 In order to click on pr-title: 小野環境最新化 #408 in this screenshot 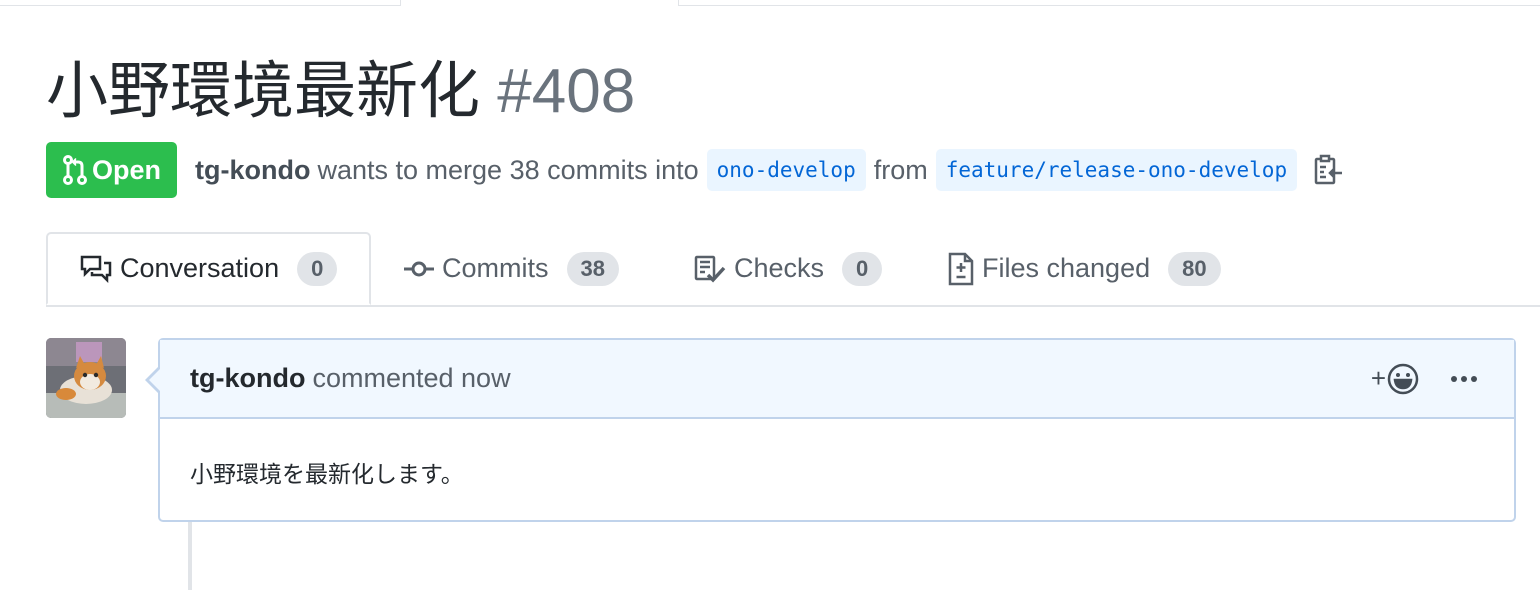, I will do `click(340, 92)`.